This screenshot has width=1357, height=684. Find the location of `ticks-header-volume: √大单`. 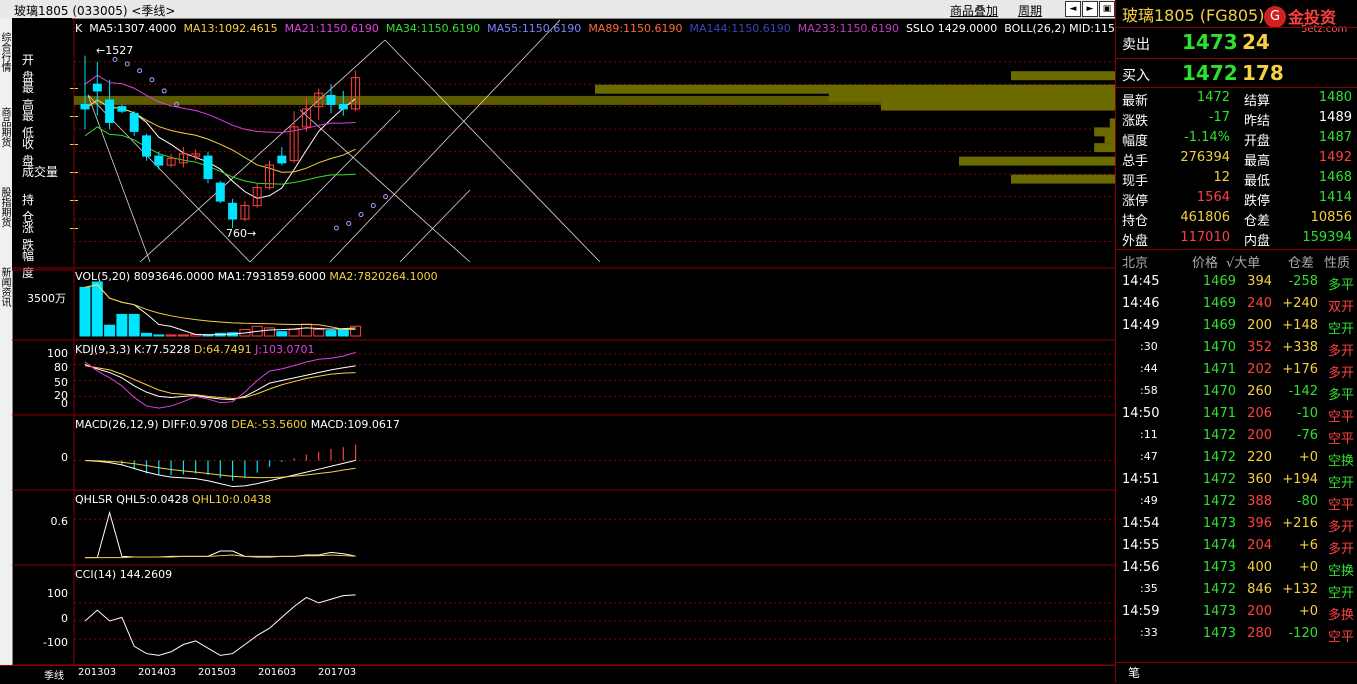

ticks-header-volume: √大单 is located at coordinates (1243, 261).